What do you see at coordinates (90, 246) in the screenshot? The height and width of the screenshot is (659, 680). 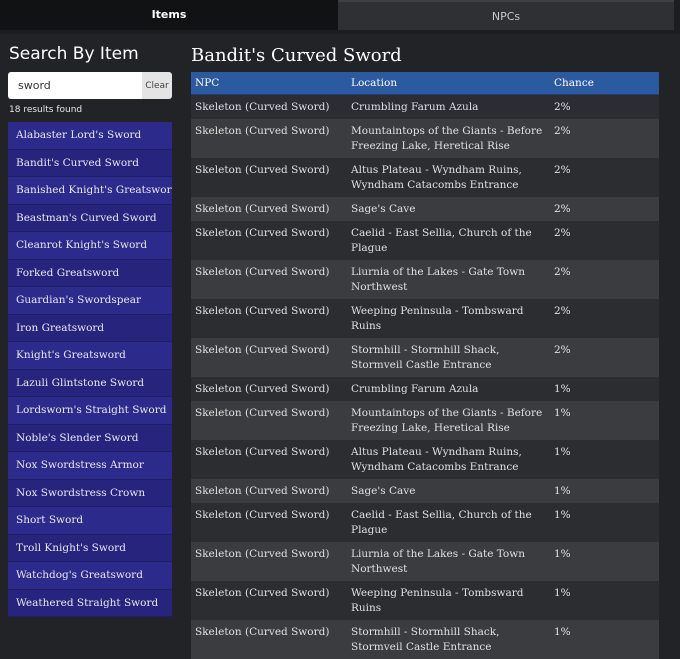 I see `list-item: Cleanrot Knight's Sword` at bounding box center [90, 246].